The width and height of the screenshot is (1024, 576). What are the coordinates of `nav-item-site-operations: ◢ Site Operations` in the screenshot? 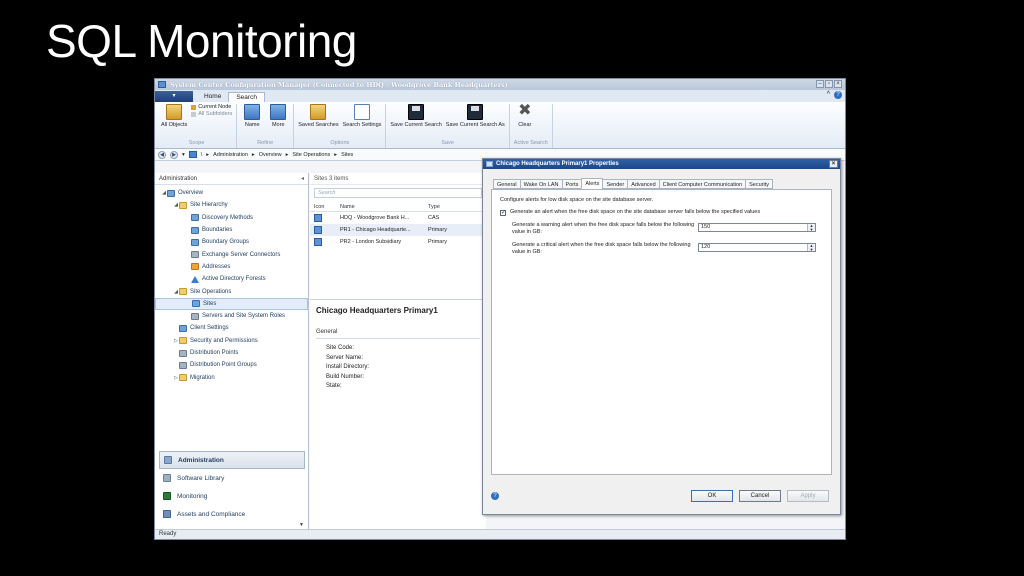 It's located at (231, 291).